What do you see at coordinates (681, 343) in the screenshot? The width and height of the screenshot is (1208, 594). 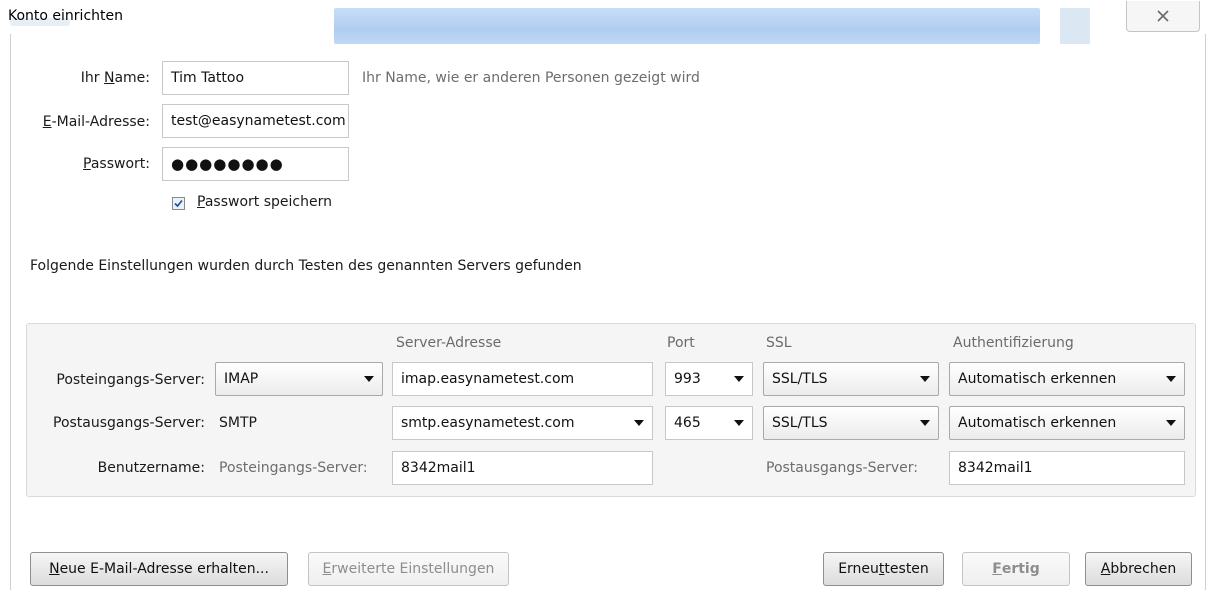 I see `column-header-port: Port` at bounding box center [681, 343].